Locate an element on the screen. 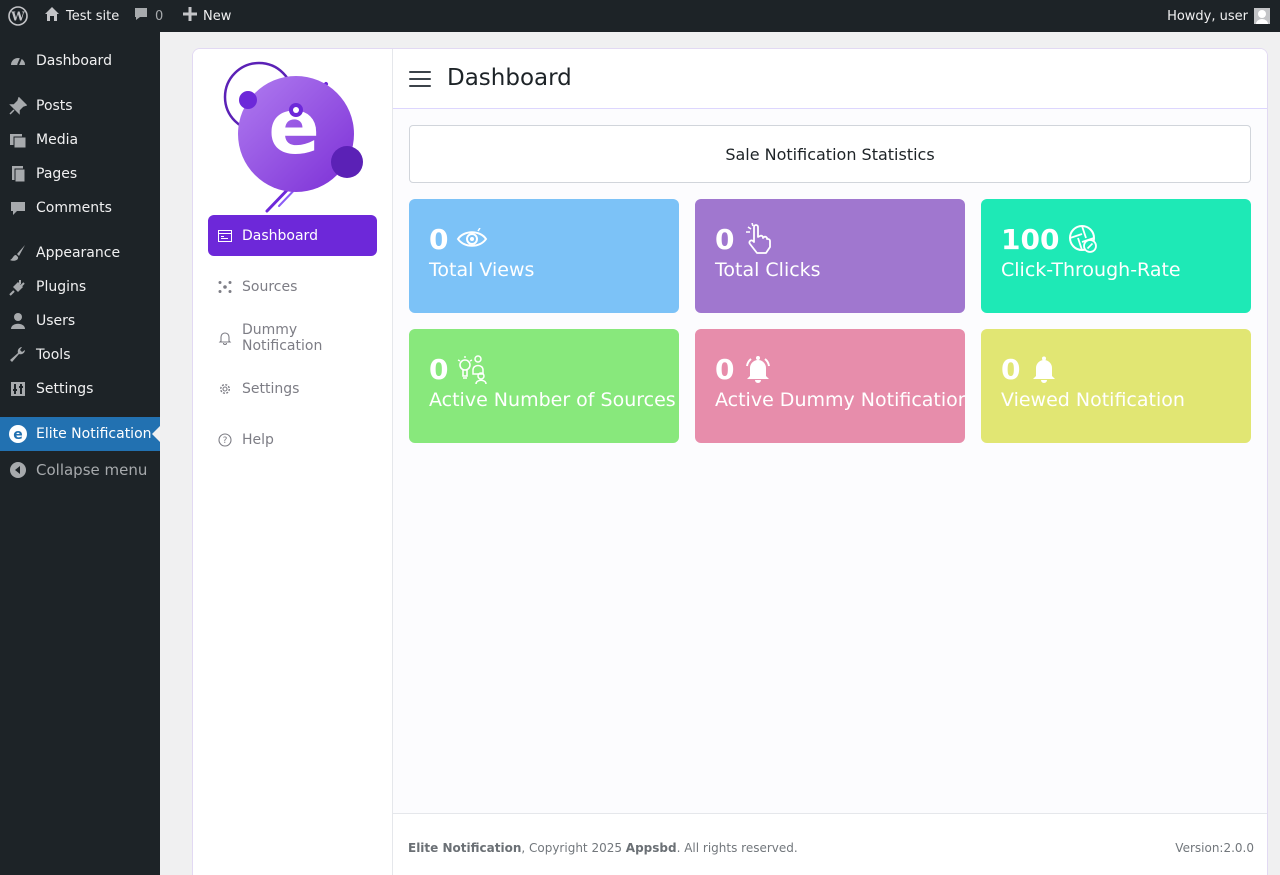 This screenshot has height=875, width=1280. footer-brand: Elite Notification is located at coordinates (465, 848).